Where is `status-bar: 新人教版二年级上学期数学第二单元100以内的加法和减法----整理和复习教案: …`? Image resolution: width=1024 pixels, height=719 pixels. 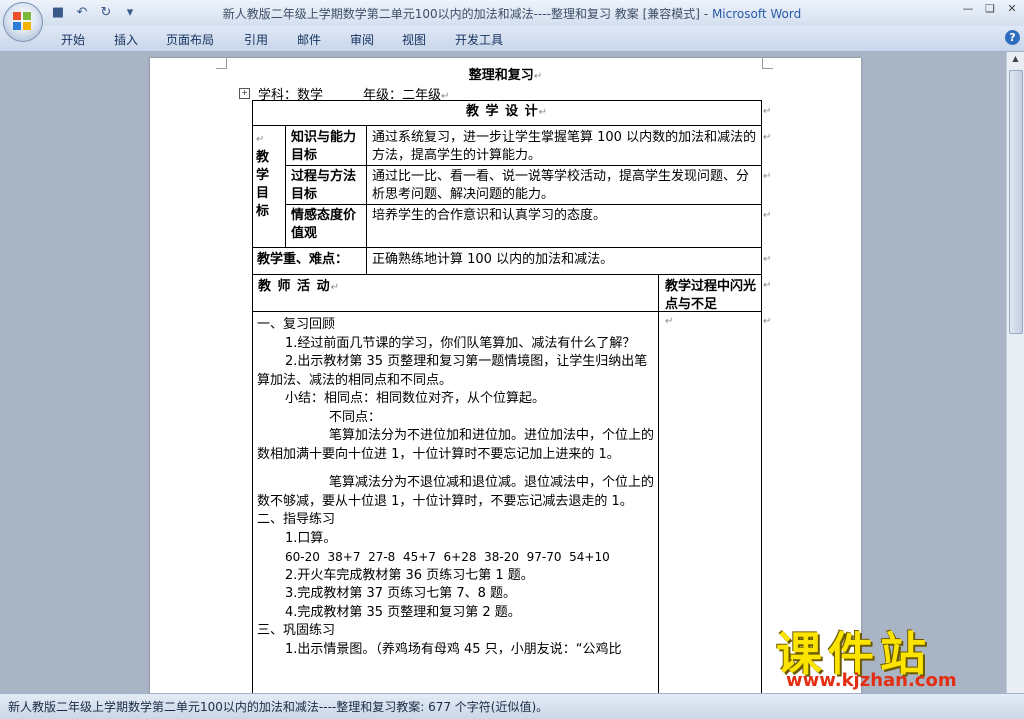
status-bar: 新人教版二年级上学期数学第二单元100以内的加法和减法----整理和复习教案: … is located at coordinates (512, 706).